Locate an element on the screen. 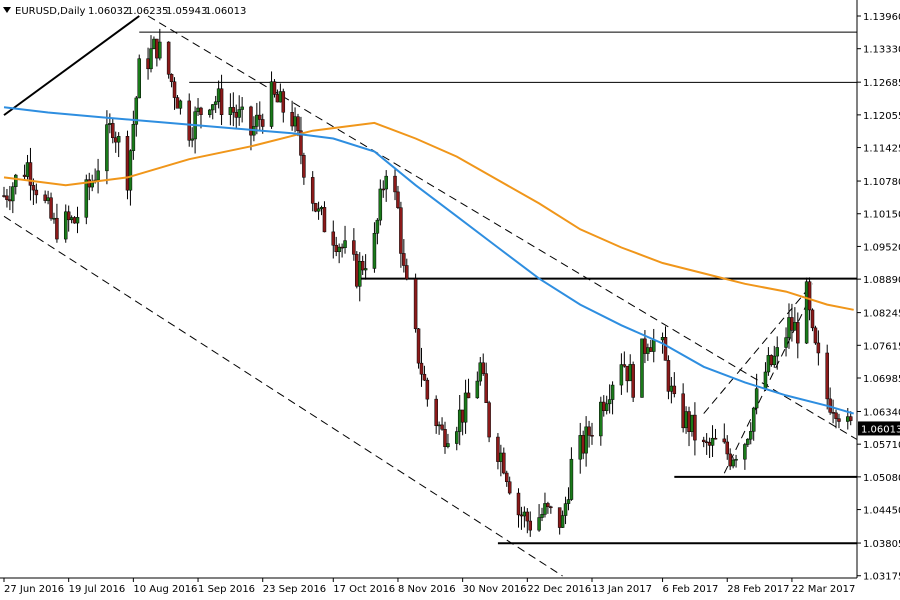 This screenshot has height=600, width=900. price-tick-label: 1.06340 is located at coordinates (881, 412).